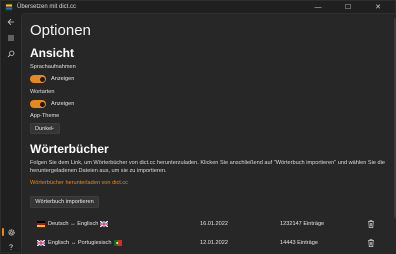 Image resolution: width=396 pixels, height=254 pixels. What do you see at coordinates (52, 128) in the screenshot?
I see `chevron-down-icon: ⌄` at bounding box center [52, 128].